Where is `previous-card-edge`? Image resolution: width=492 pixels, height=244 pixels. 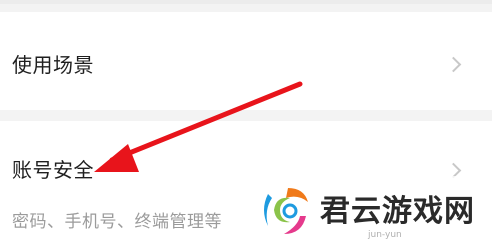 previous-card-edge is located at coordinates (246, 2).